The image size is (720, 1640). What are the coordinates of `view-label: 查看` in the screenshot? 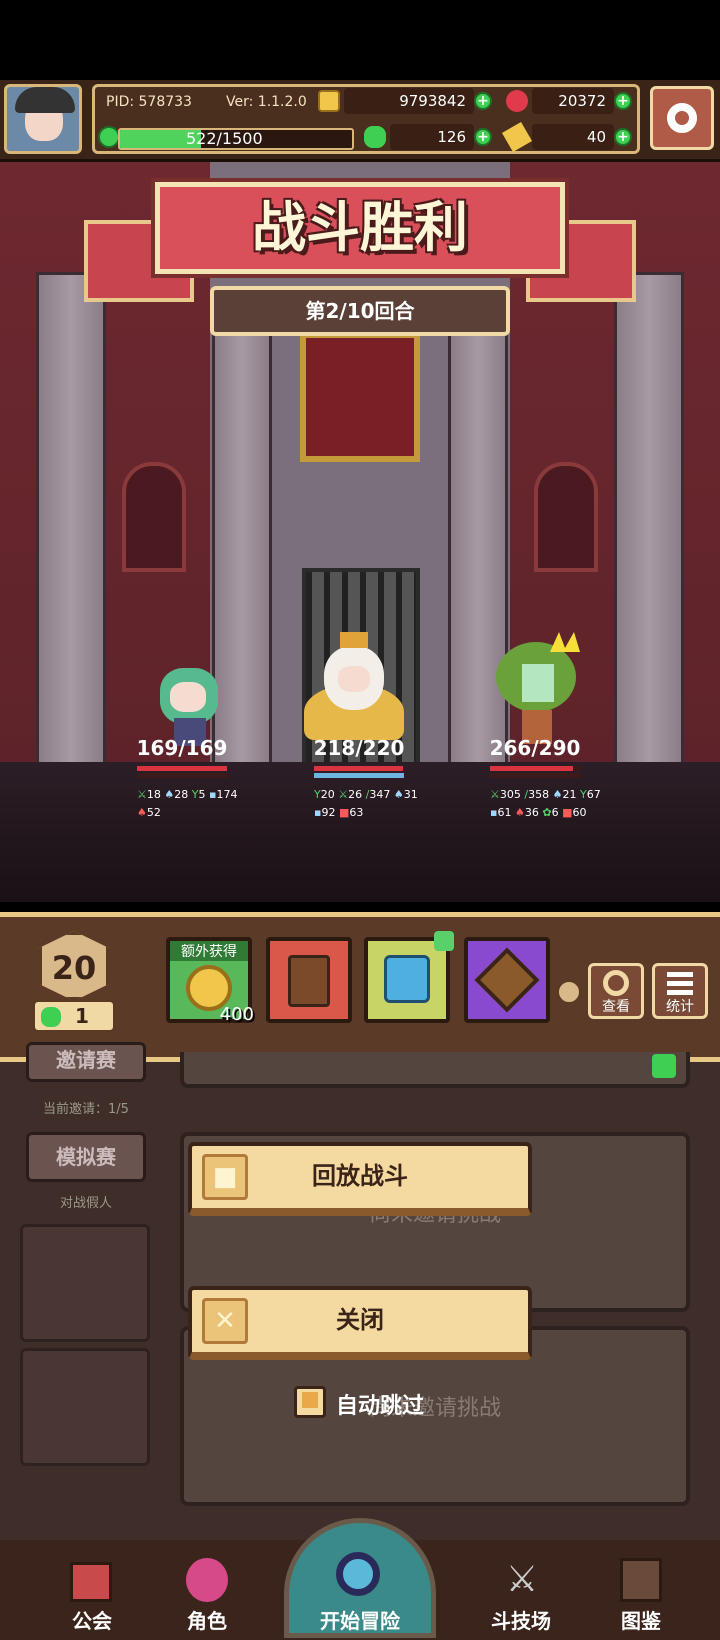 It's located at (616, 1007).